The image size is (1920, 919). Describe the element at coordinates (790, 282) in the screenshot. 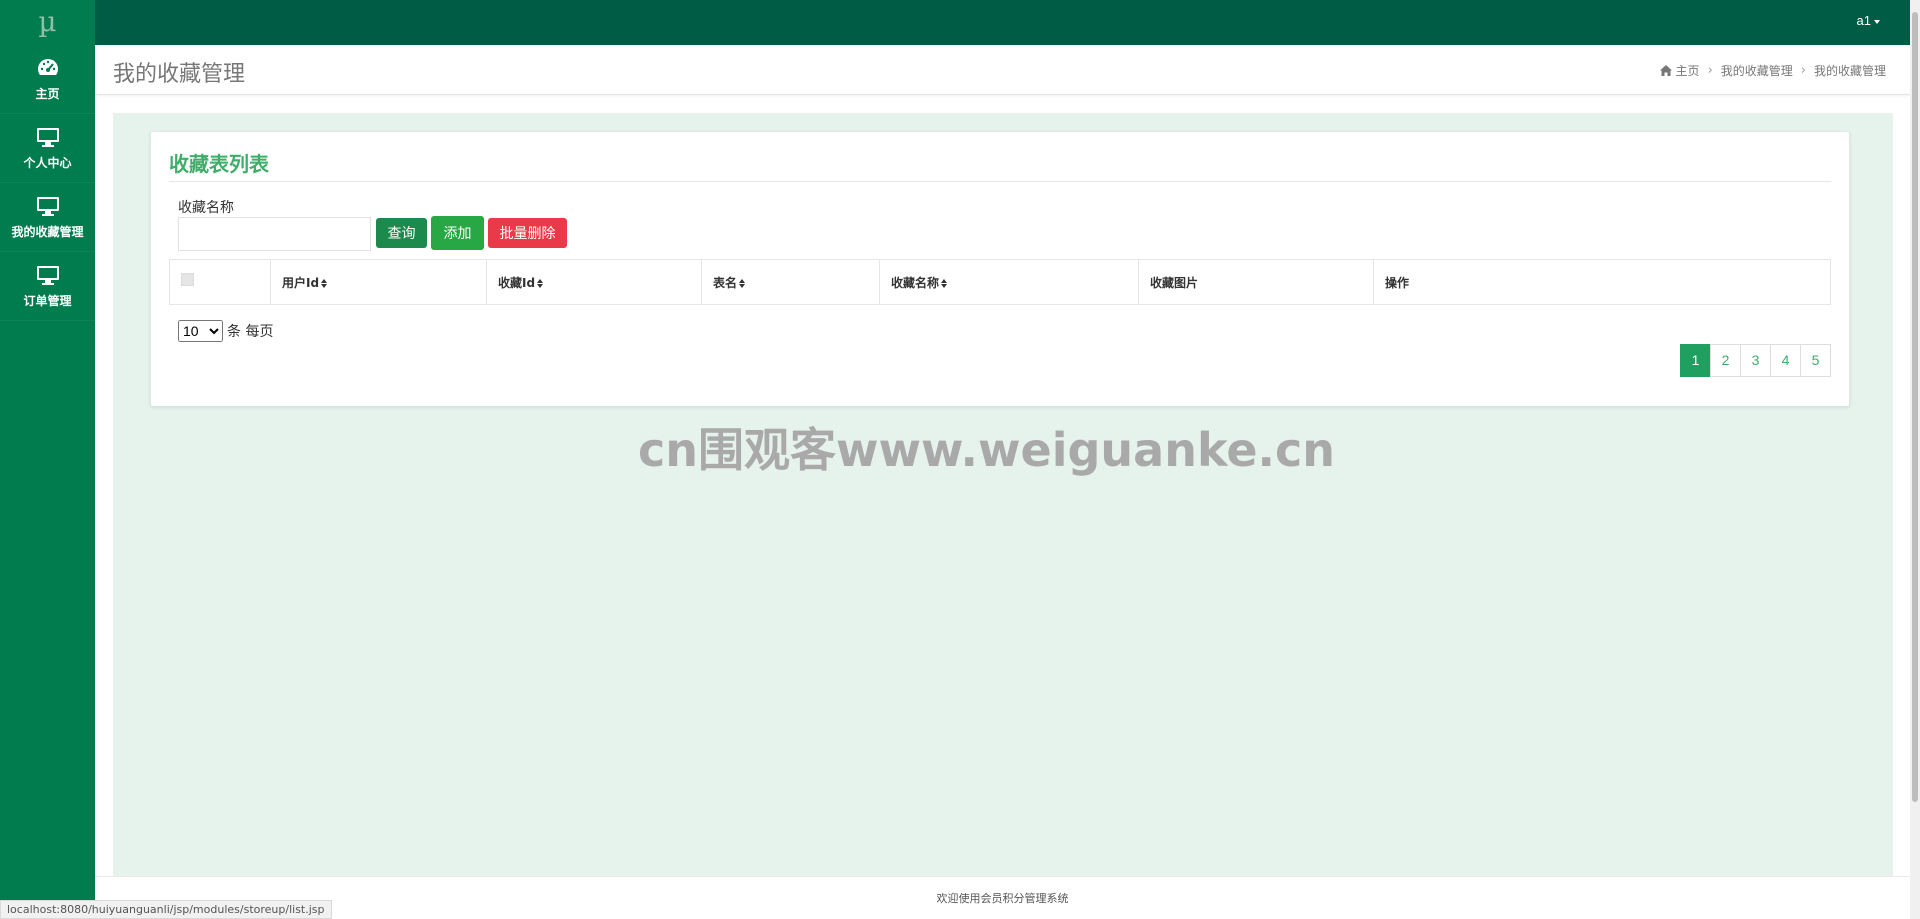

I see `column-header-table-name: 表名` at that location.